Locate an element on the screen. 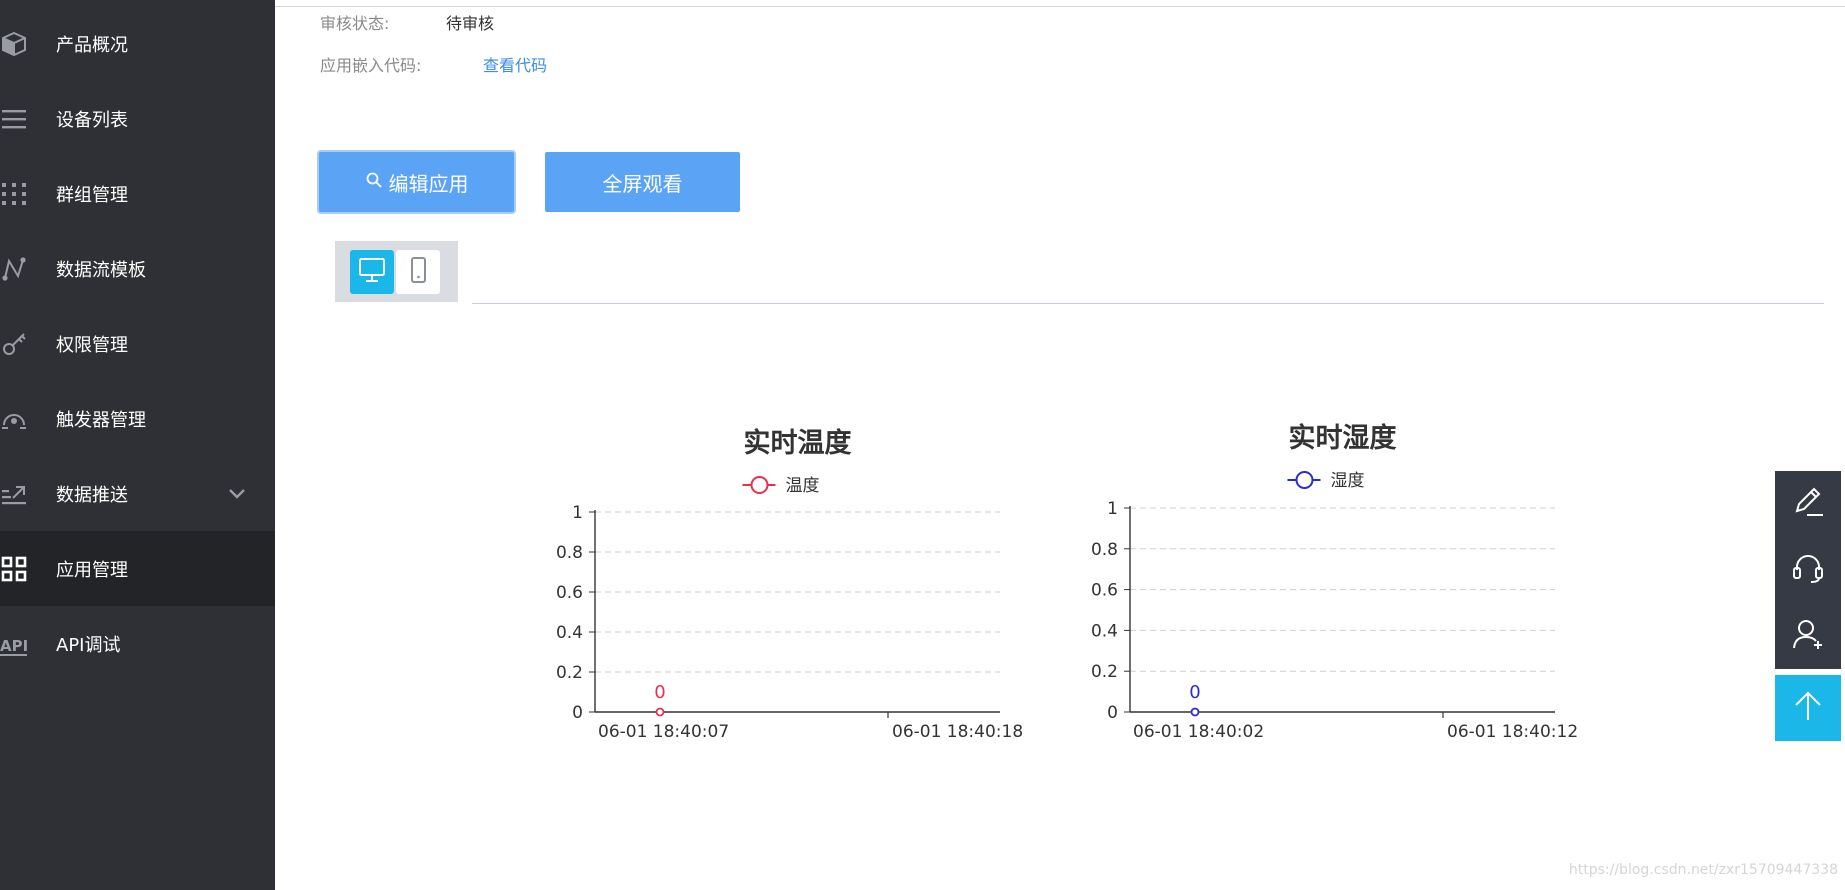 This screenshot has width=1845, height=890. sidebar-item-permission-management: 权限管理 is located at coordinates (137, 343).